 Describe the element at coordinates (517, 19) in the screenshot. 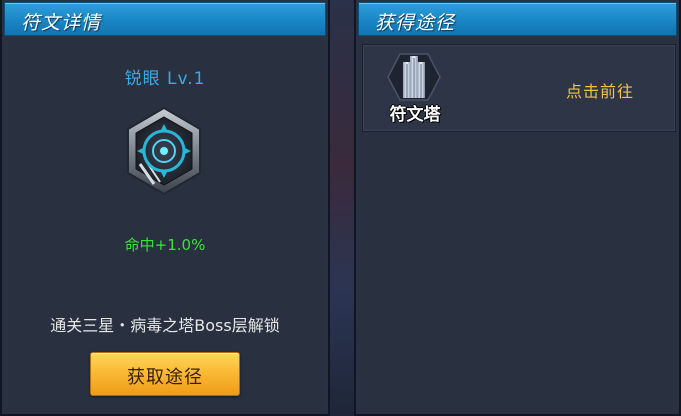

I see `acquire-source-header: 获得途径` at that location.